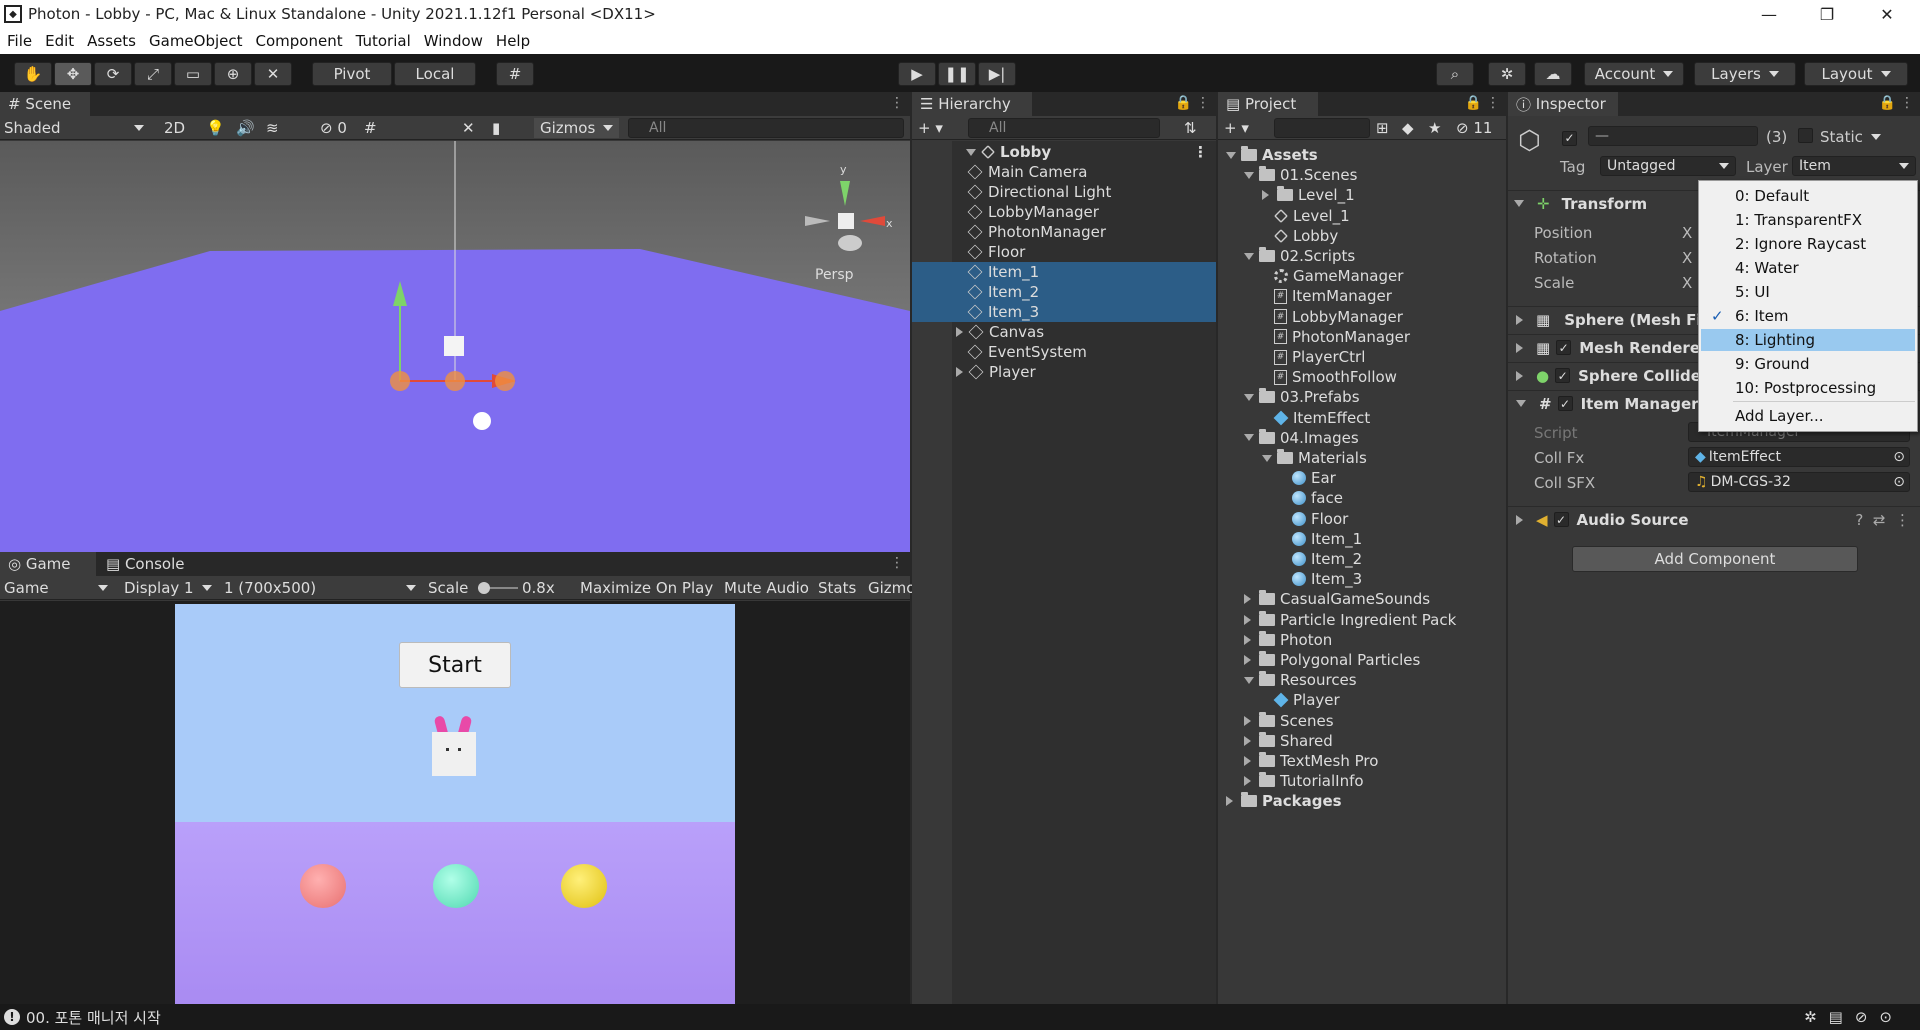  I want to click on project-item: # SmoothFollow, so click(1362, 377).